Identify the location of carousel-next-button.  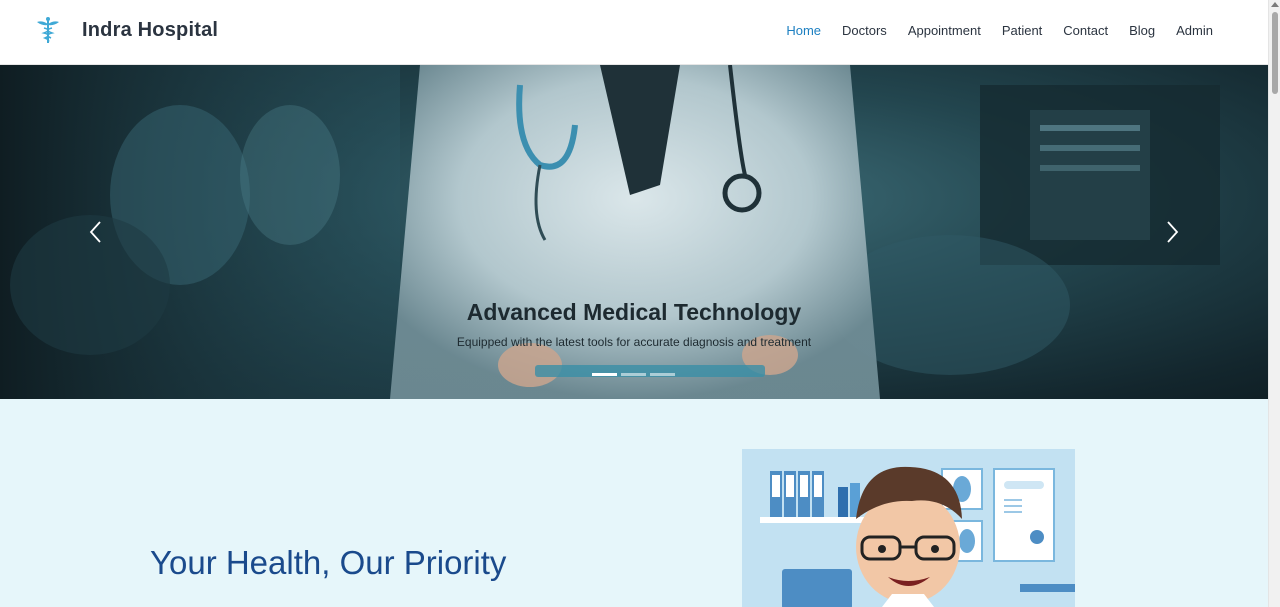
(1172, 232).